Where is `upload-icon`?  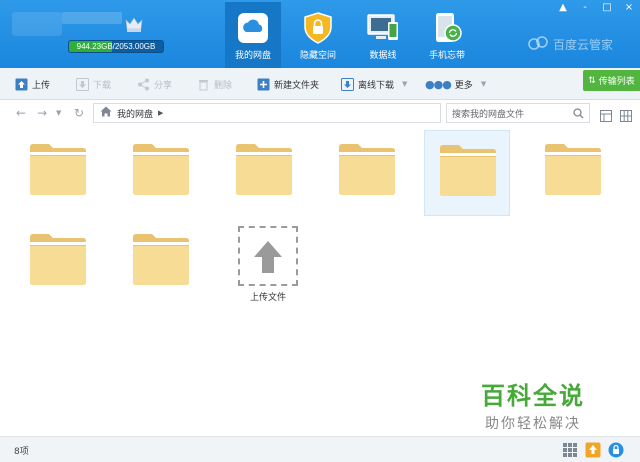
upload-icon is located at coordinates (21, 84).